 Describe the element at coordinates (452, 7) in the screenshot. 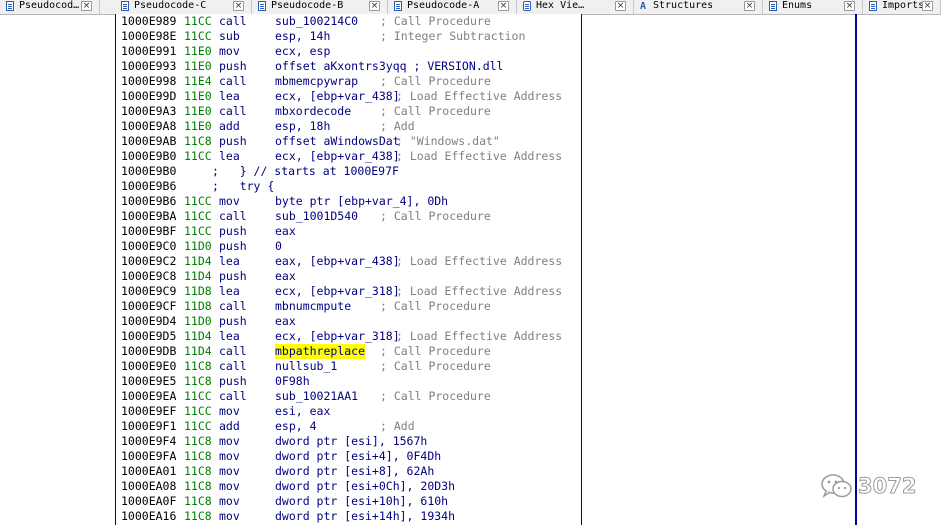

I see `tab-pseudocode-a: Pseudocode-A ×` at that location.